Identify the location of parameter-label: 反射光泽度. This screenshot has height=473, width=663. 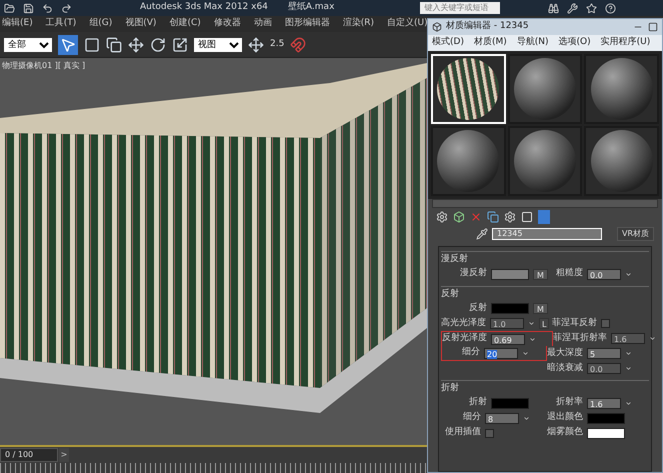
(464, 339).